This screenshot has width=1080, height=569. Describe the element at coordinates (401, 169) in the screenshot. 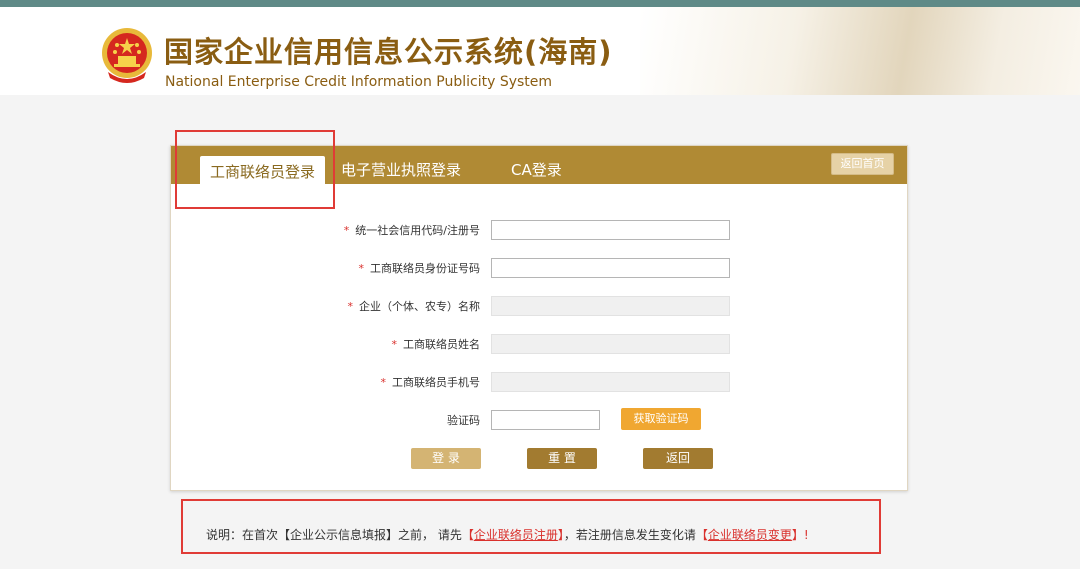

I see `tab-e-license-login: 电子营业执照登录` at that location.